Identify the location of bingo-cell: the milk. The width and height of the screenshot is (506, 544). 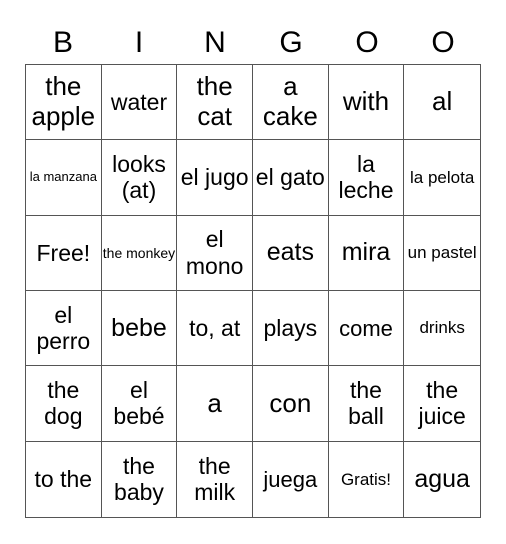
(215, 479).